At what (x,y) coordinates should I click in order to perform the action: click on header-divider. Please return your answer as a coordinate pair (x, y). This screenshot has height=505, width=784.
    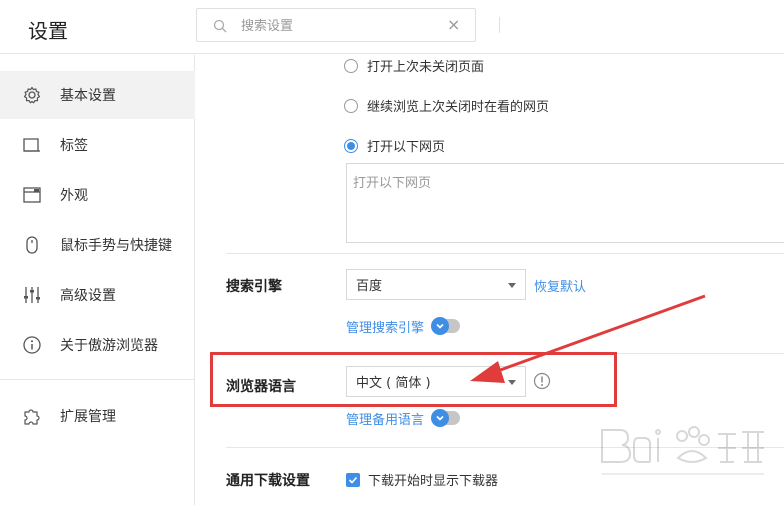
    Looking at the image, I should click on (499, 25).